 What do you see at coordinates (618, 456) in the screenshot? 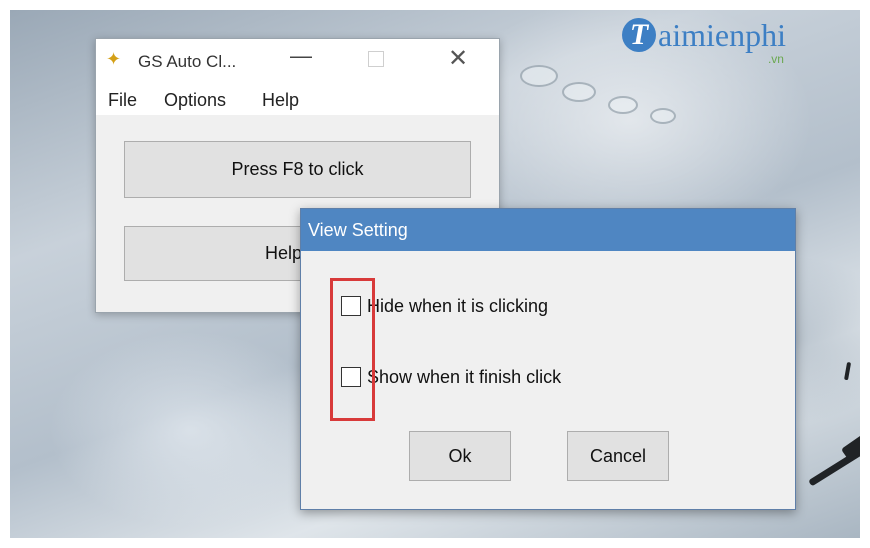
I see `cancel-button: Cancel` at bounding box center [618, 456].